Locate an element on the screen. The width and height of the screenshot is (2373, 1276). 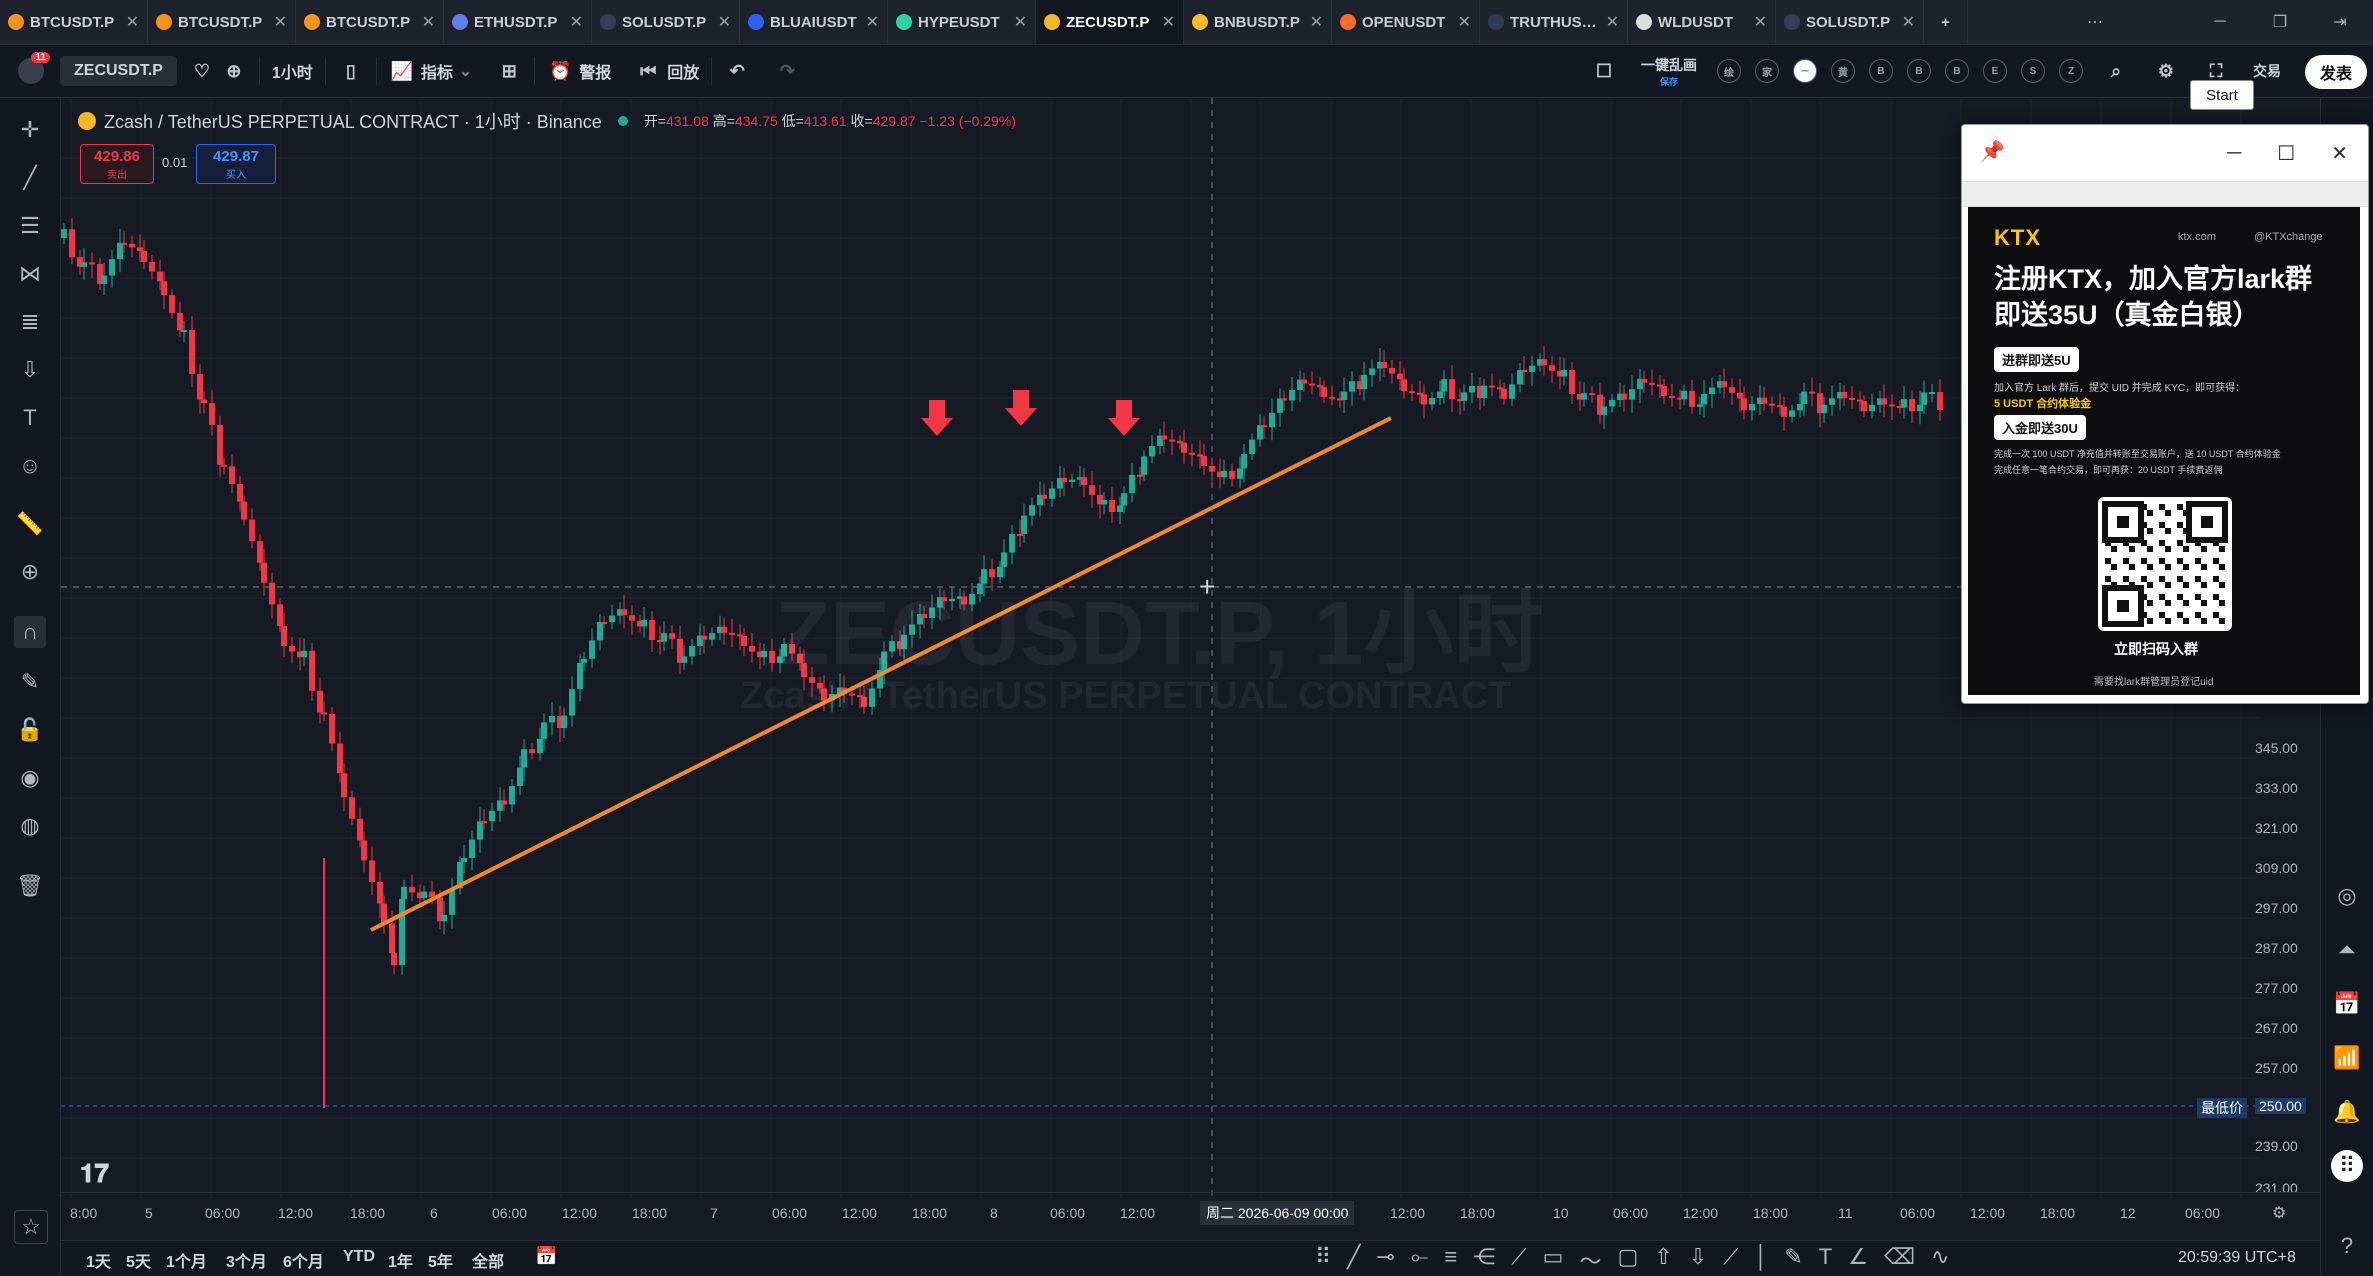
minimize-icon: ─ is located at coordinates (2220, 22).